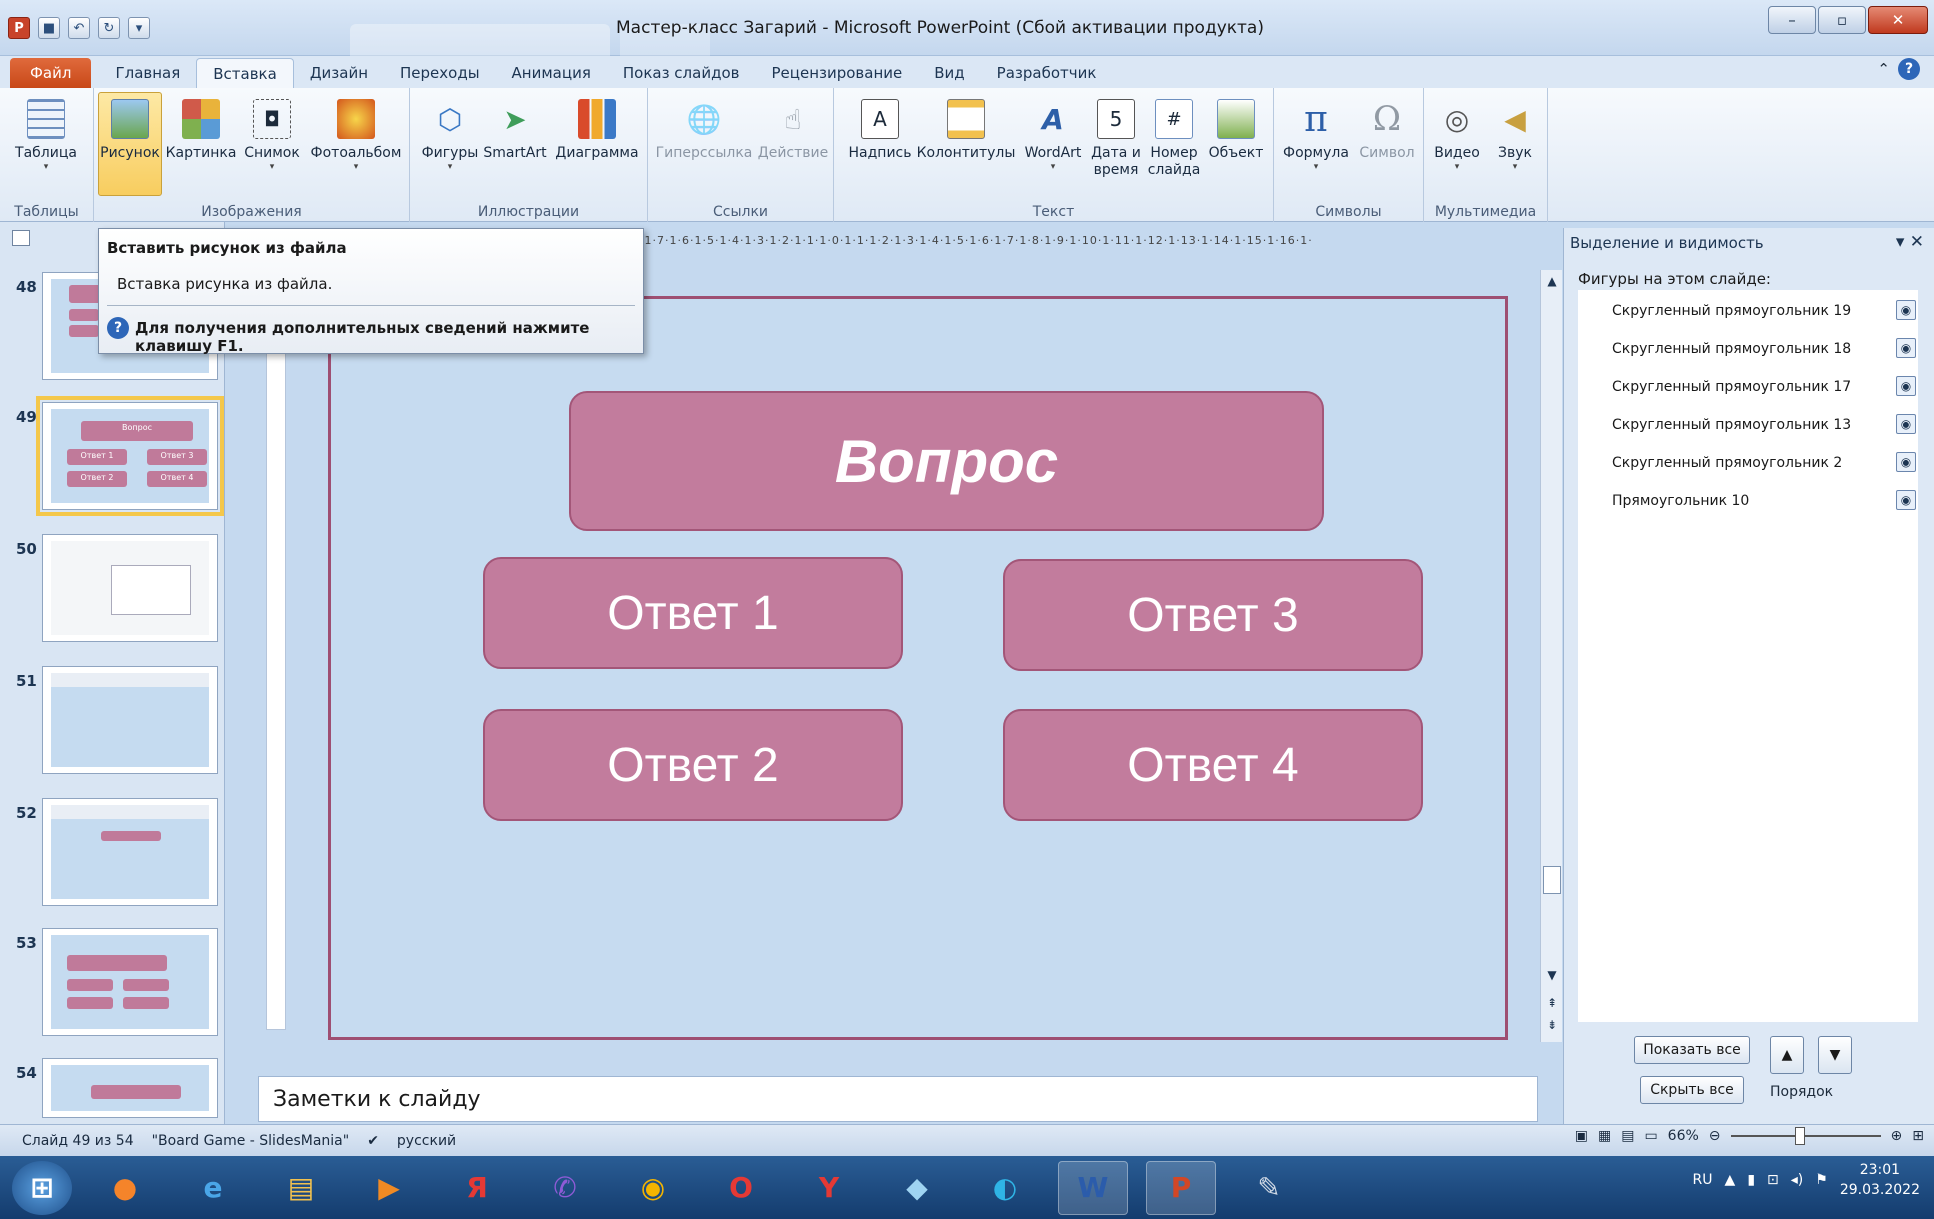  I want to click on next-slide-icon: ⇟, so click(1552, 1025).